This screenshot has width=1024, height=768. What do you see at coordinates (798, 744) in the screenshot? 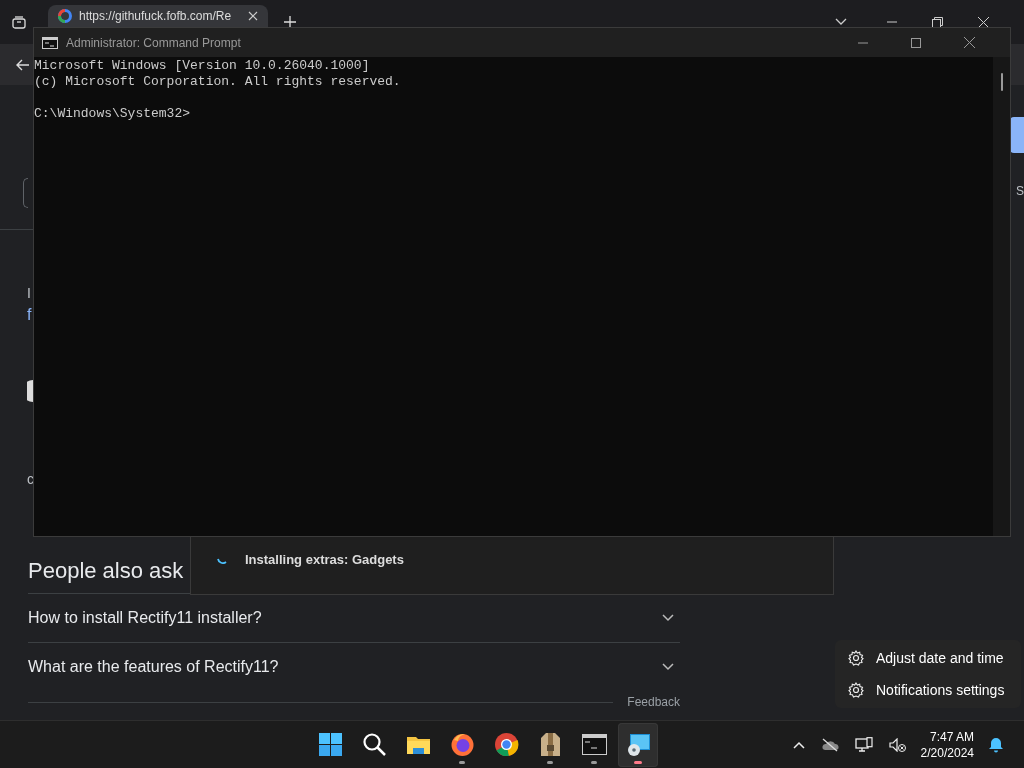
I see `chevron-up-icon` at bounding box center [798, 744].